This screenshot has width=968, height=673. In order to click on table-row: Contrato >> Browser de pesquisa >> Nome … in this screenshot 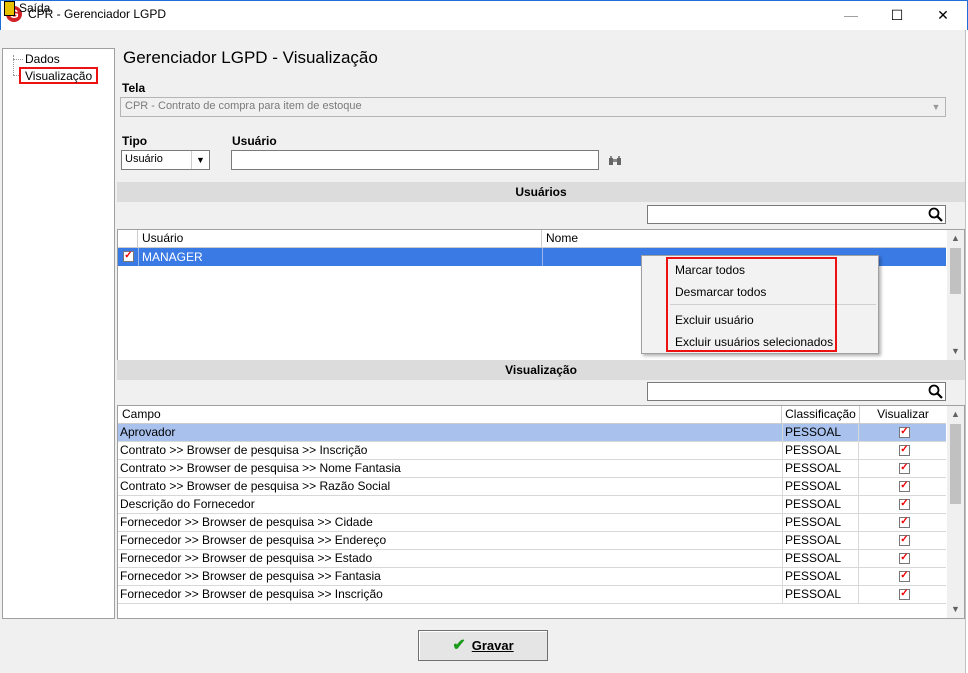, I will do `click(532, 469)`.